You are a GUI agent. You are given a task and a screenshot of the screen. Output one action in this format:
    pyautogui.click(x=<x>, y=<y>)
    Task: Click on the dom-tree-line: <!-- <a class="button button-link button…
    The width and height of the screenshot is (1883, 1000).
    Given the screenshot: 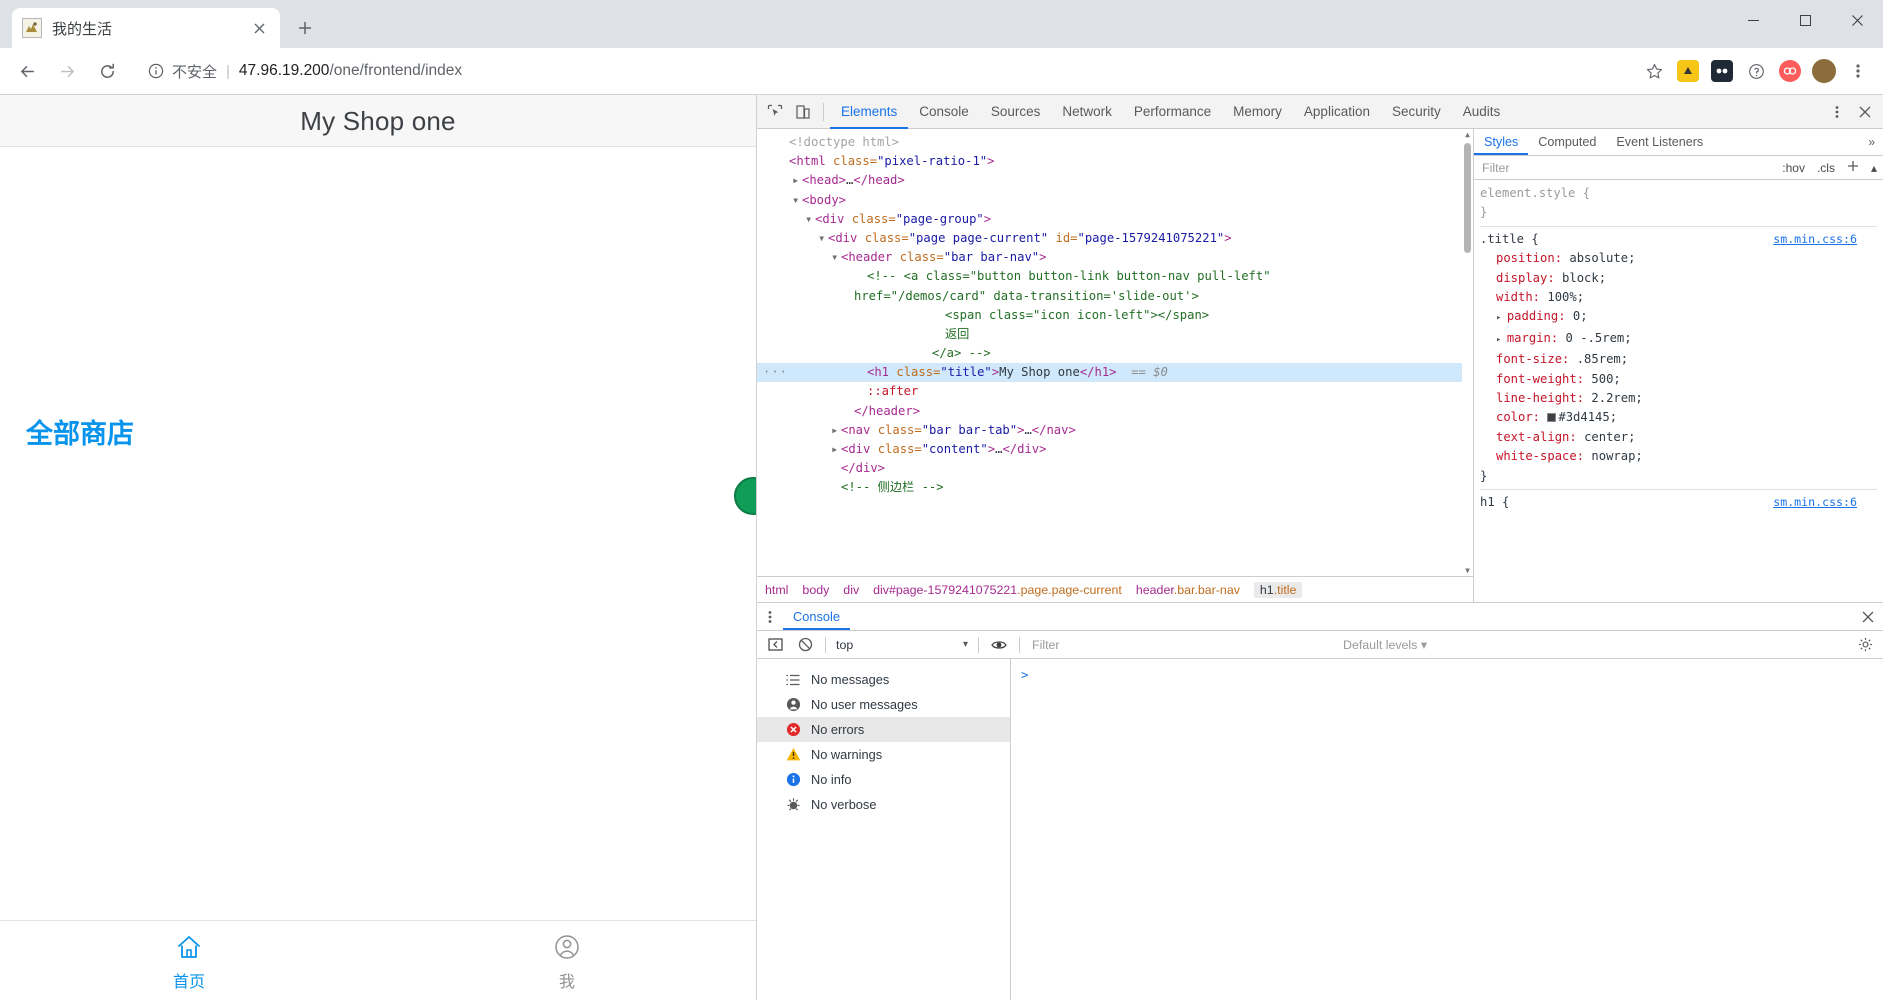 What is the action you would take?
    pyautogui.click(x=1115, y=276)
    